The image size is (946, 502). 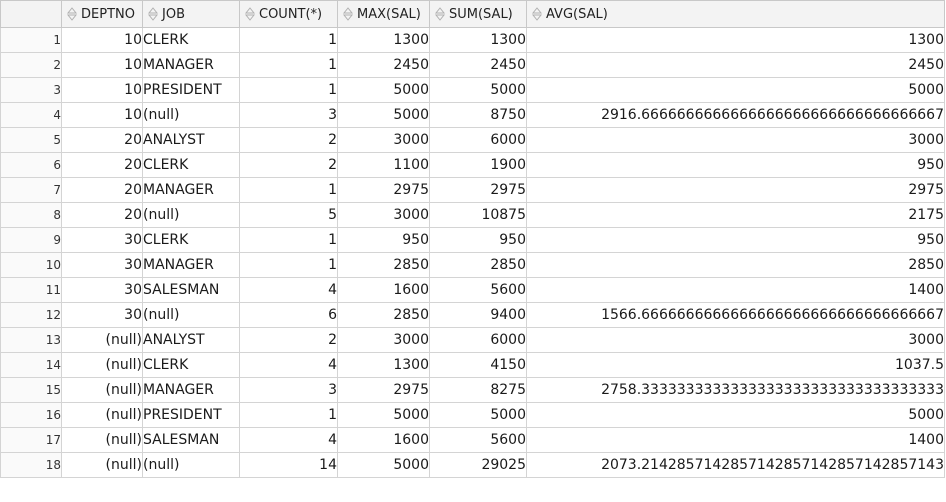 I want to click on cell-avg-sal: 2758.3333333333333333333333333333333333, so click(x=735, y=390).